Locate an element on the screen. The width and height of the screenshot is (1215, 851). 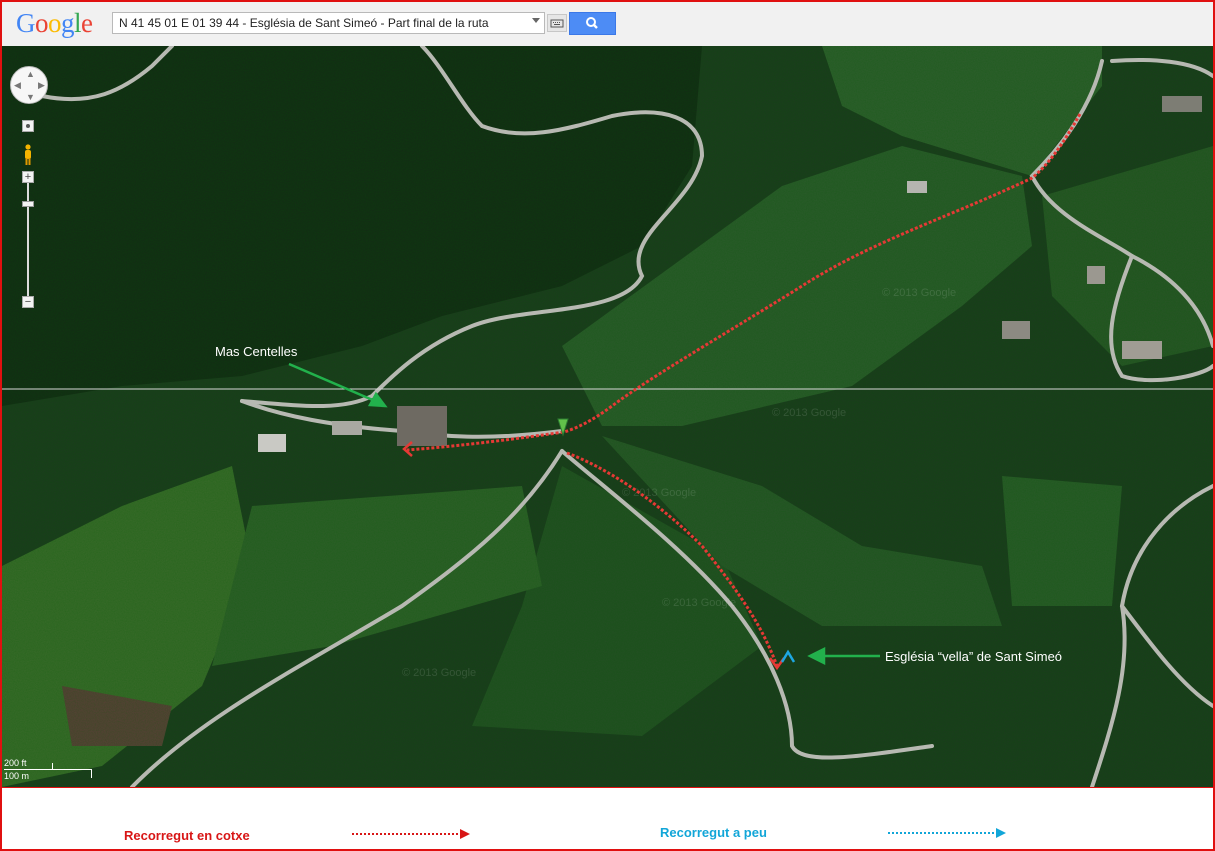
logo-letter: g is located at coordinates (68, 23).